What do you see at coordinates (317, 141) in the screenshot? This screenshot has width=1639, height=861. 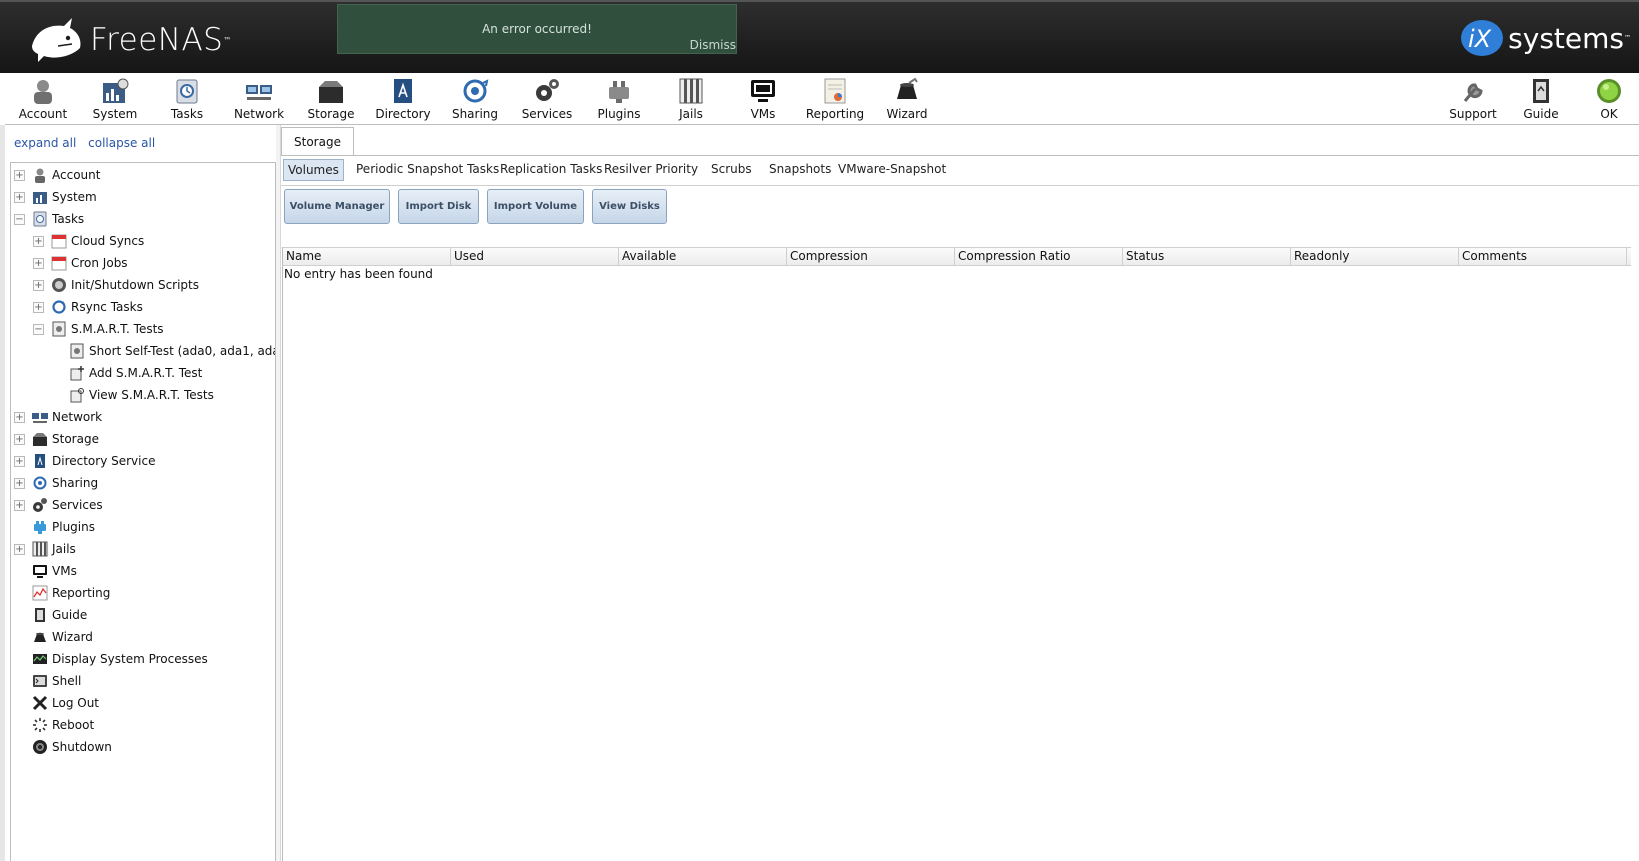 I see `tab-storage: Storage` at bounding box center [317, 141].